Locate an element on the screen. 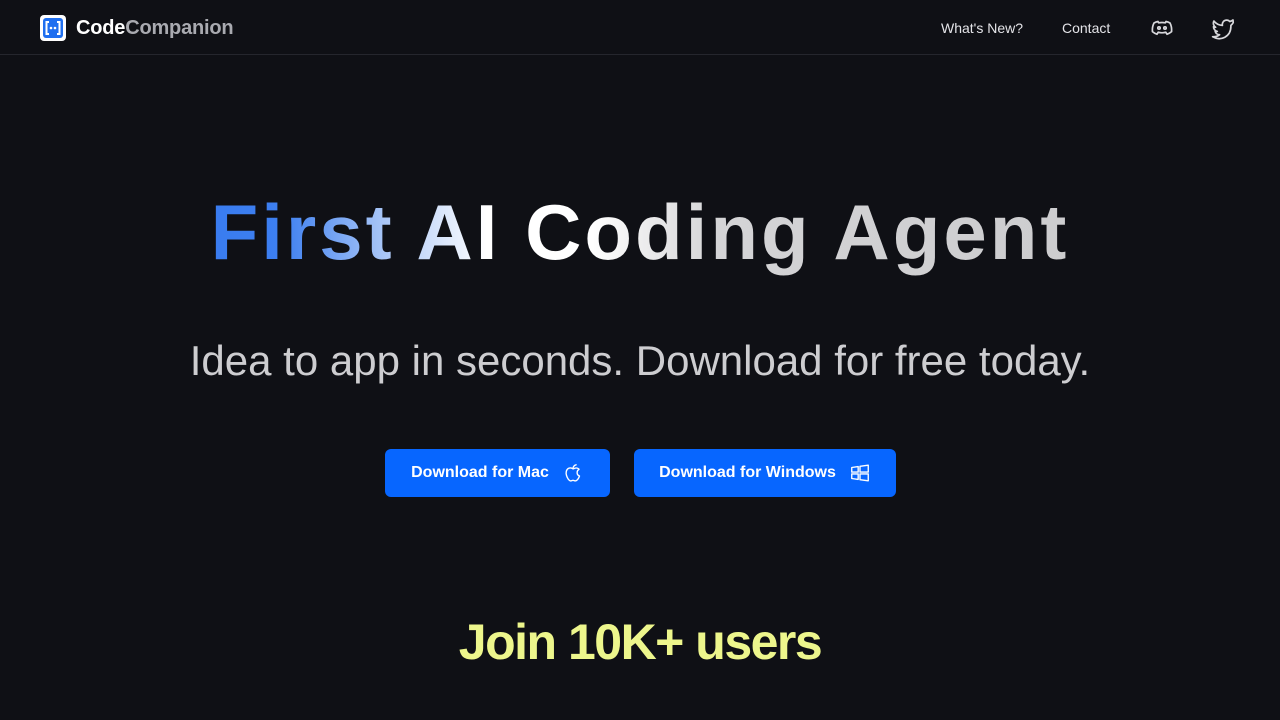  logo-text-code: Code is located at coordinates (101, 28).